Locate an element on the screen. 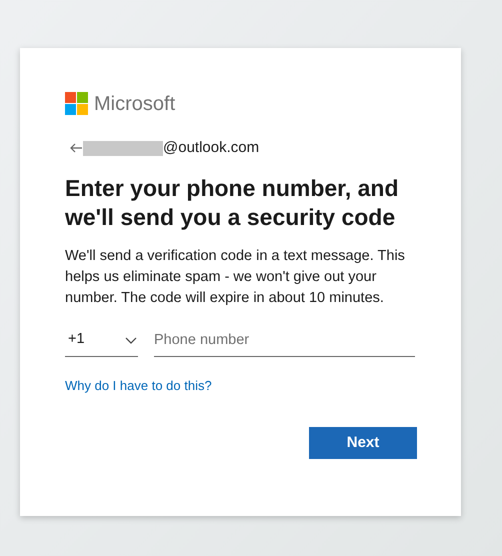  chevron-down-icon is located at coordinates (131, 340).